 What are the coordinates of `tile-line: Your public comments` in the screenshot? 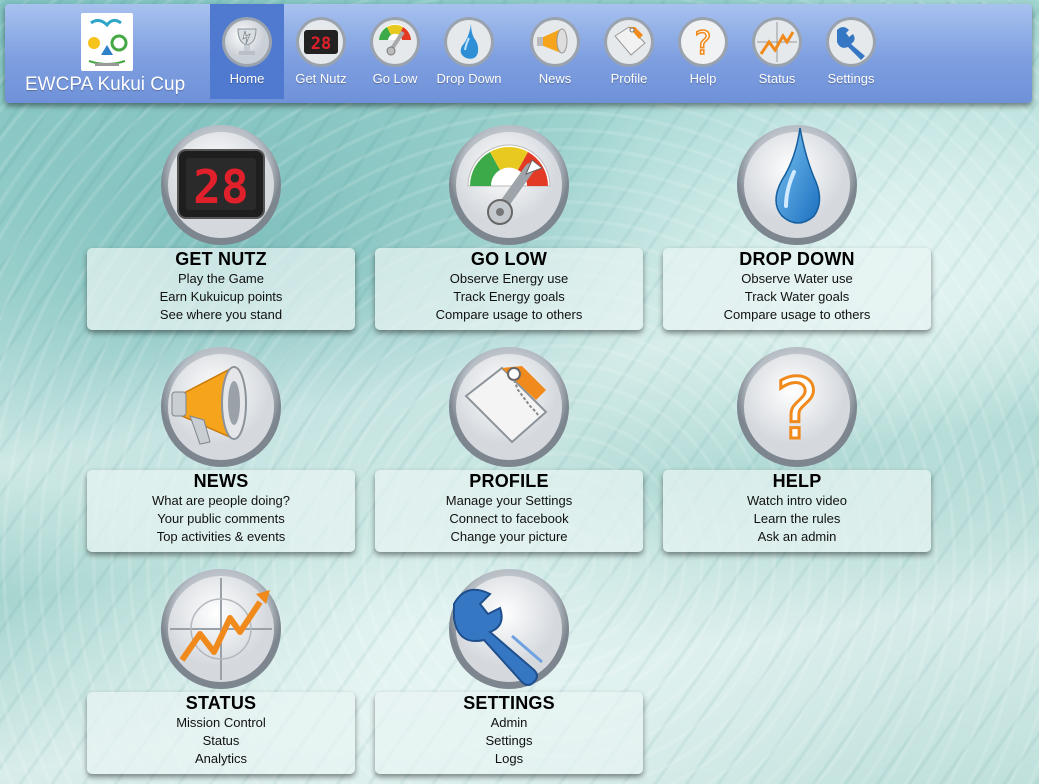 It's located at (221, 518).